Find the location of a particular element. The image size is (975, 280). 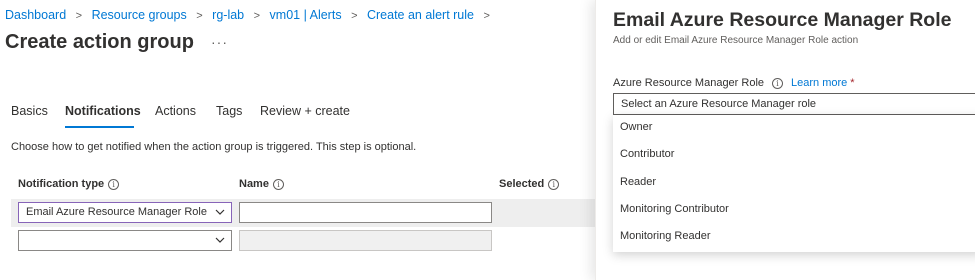

more-options-button: ··· is located at coordinates (219, 42).